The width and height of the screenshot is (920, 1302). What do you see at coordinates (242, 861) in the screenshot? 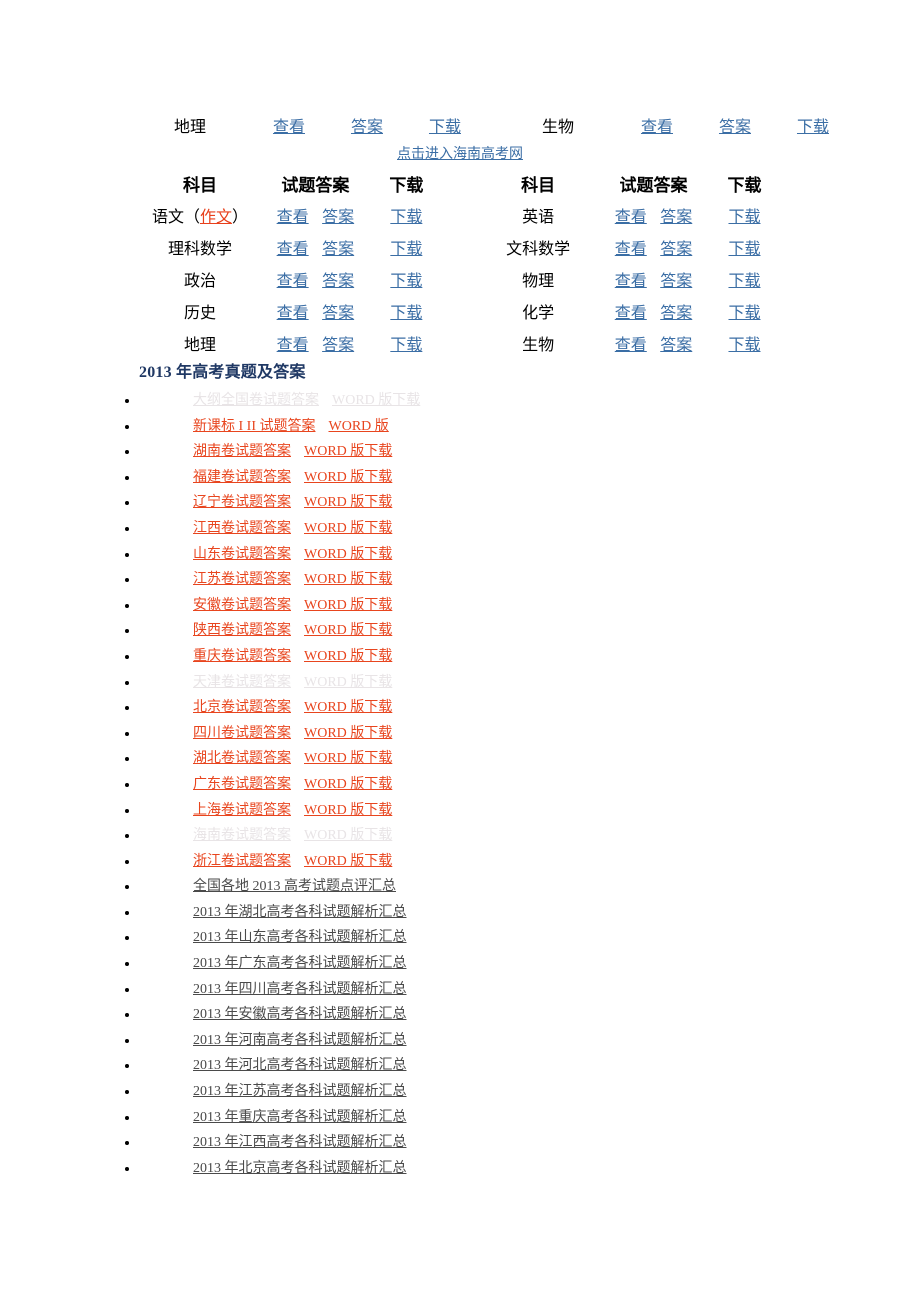
I see `exam-answer-link: 浙江卷试题答案` at bounding box center [242, 861].